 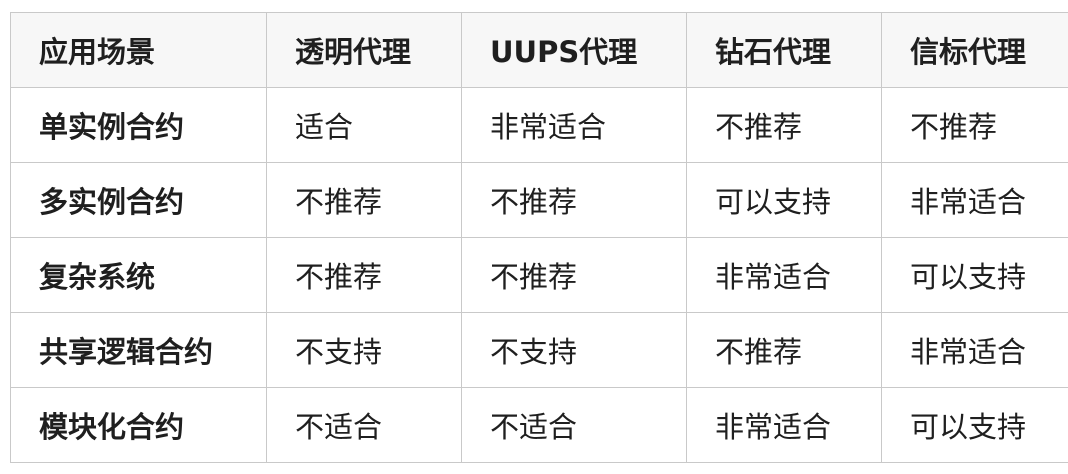 What do you see at coordinates (138, 425) in the screenshot?
I see `row-label: 模块化合约` at bounding box center [138, 425].